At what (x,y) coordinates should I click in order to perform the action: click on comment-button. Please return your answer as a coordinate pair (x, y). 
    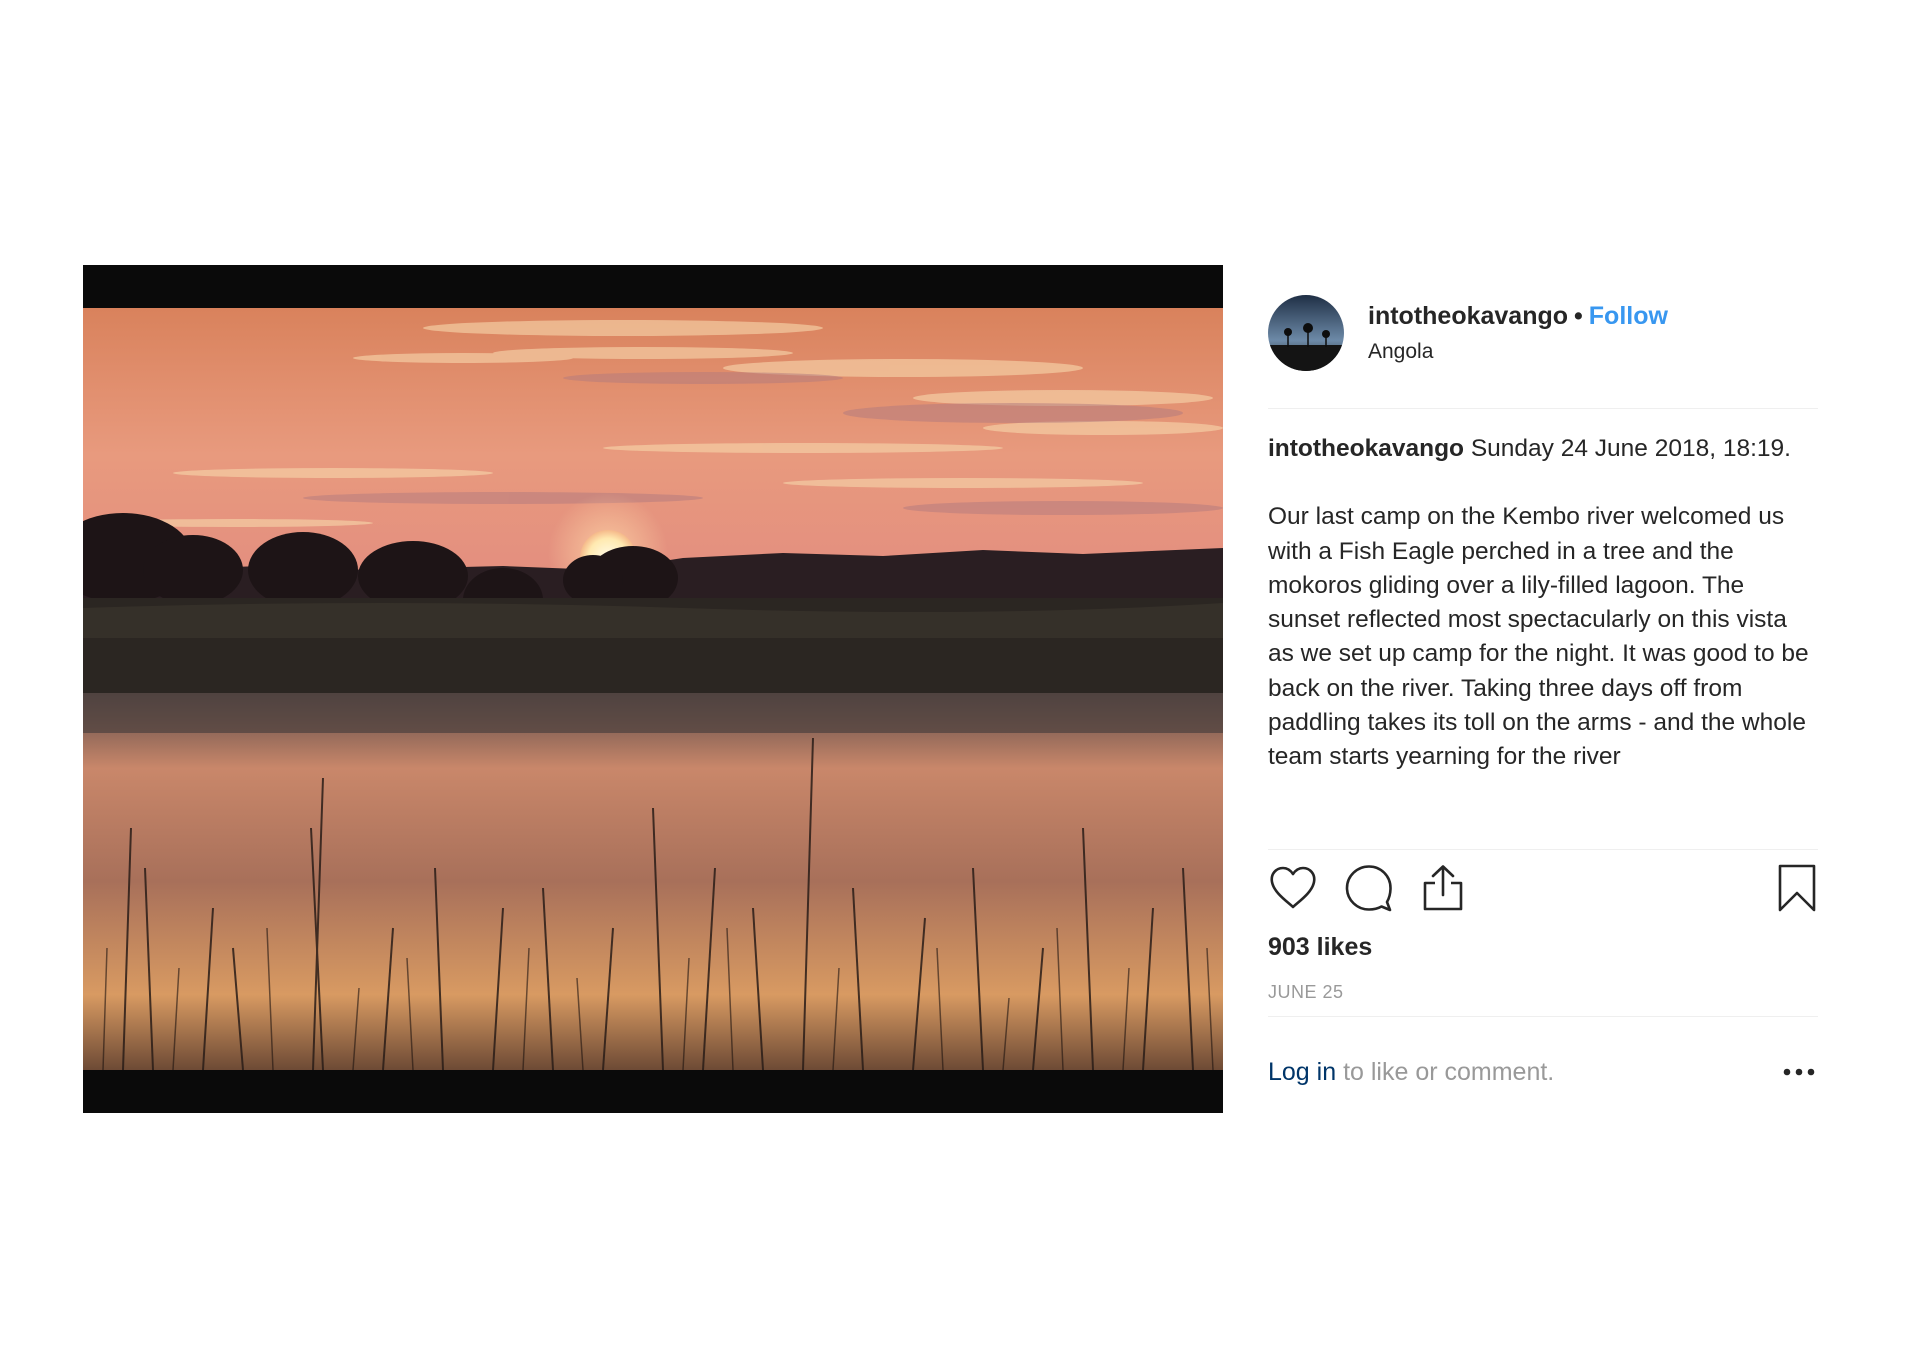
    Looking at the image, I should click on (1368, 888).